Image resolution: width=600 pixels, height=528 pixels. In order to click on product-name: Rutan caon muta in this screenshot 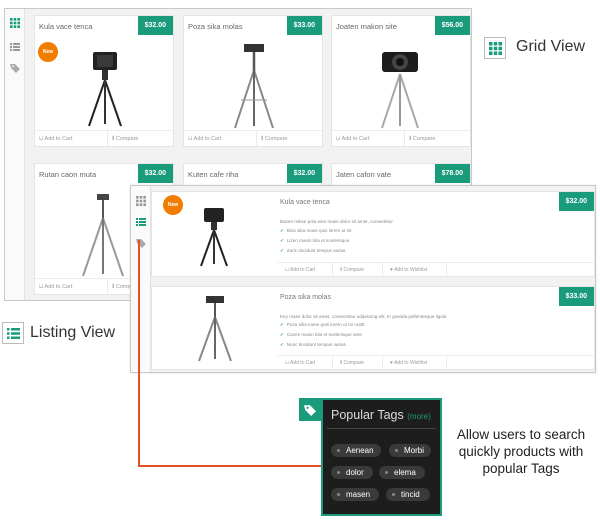, I will do `click(67, 174)`.